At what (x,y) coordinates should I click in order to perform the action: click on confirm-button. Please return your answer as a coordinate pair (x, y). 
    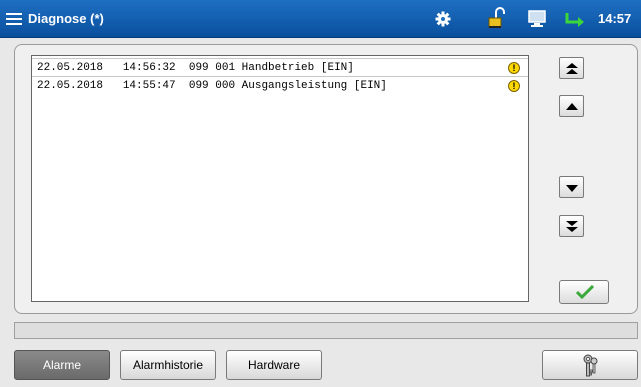
    Looking at the image, I should click on (584, 292).